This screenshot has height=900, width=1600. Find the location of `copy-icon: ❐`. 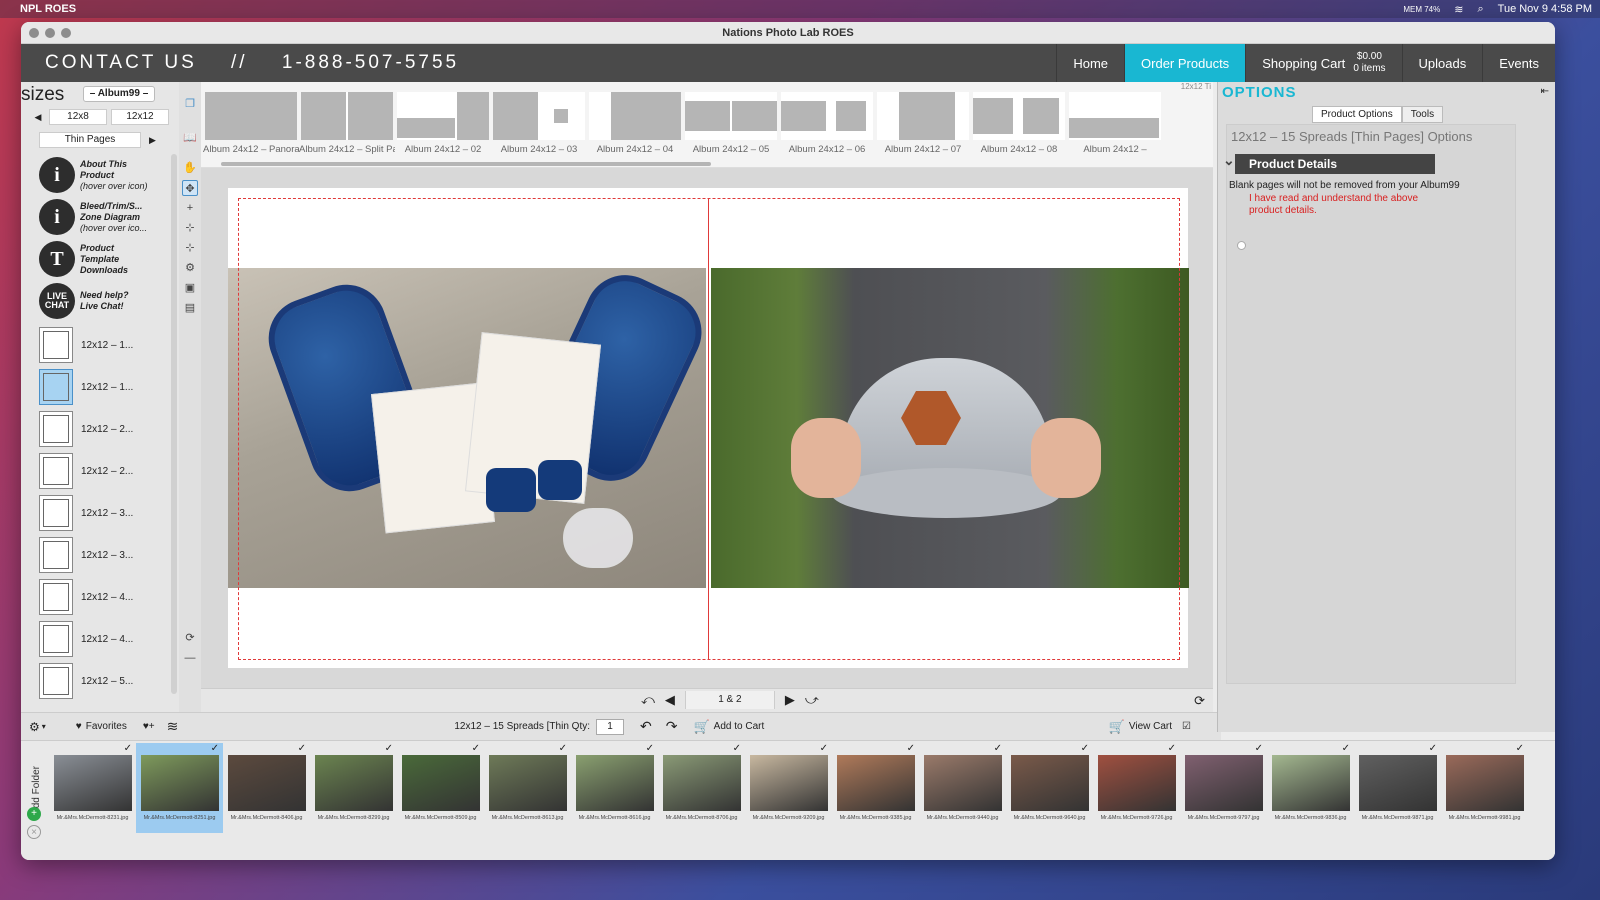

copy-icon: ❐ is located at coordinates (190, 104).